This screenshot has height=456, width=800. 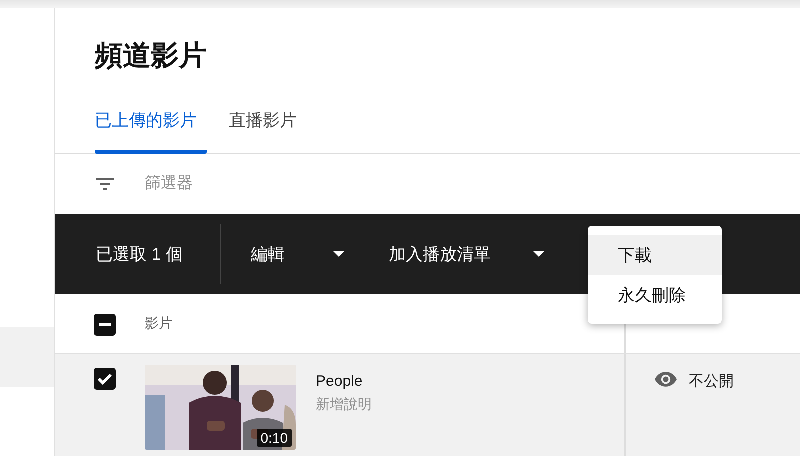 I want to click on tab: 直播影片, so click(x=285, y=131).